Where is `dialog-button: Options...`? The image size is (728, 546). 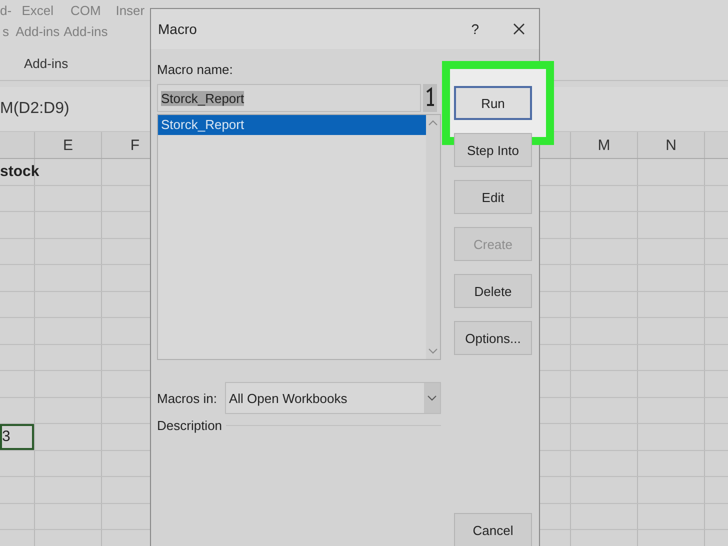
dialog-button: Options... is located at coordinates (493, 338).